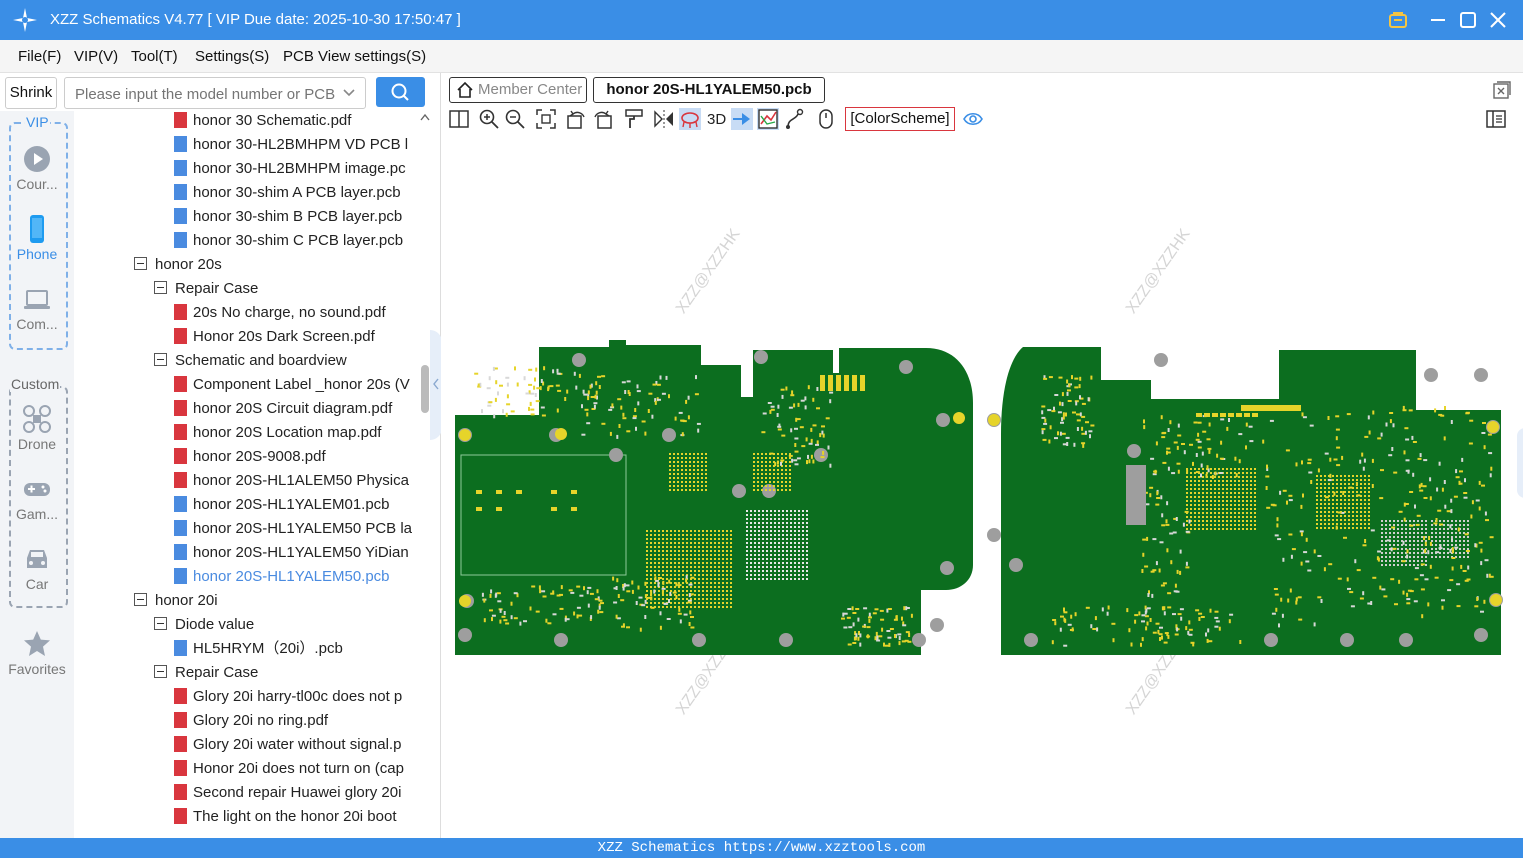 The width and height of the screenshot is (1523, 858). I want to click on scrollbar-thumb, so click(425, 389).